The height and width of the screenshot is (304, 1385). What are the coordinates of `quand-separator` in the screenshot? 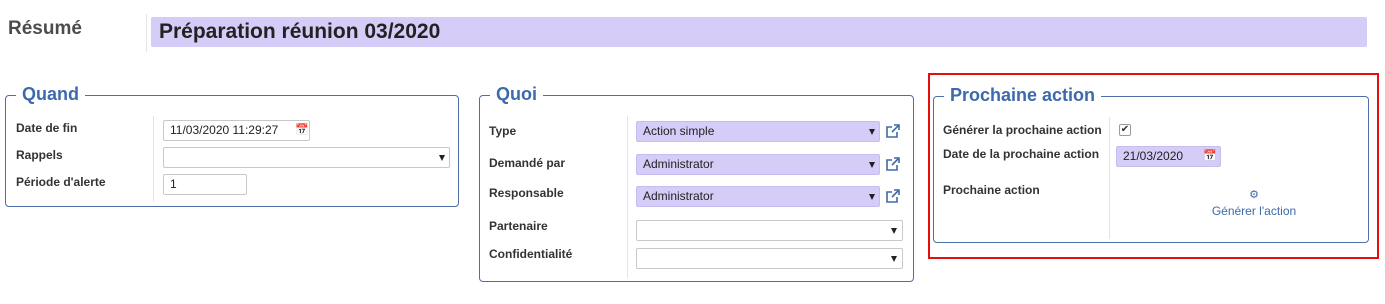 It's located at (153, 159).